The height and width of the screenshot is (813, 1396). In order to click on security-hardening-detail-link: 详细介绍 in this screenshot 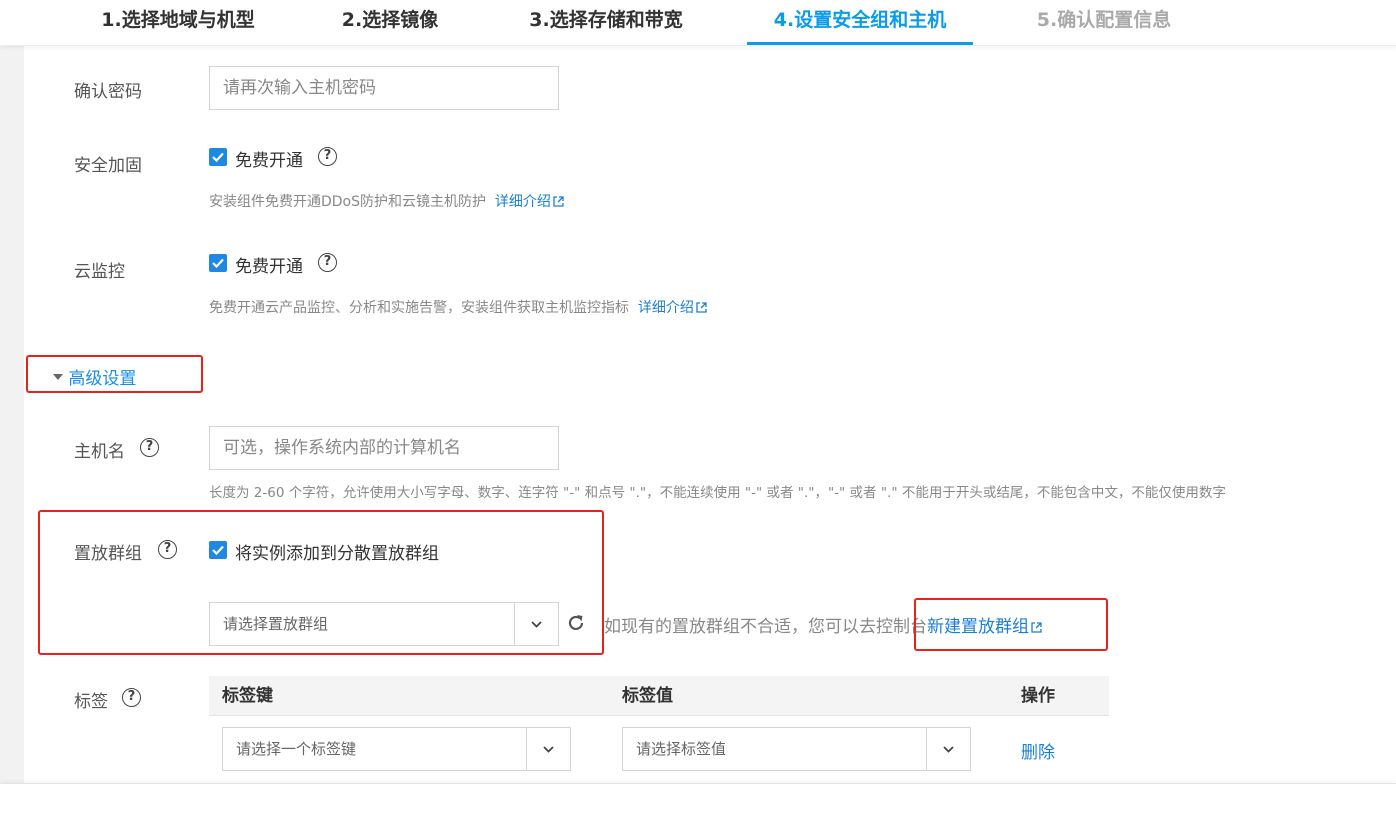, I will do `click(523, 202)`.